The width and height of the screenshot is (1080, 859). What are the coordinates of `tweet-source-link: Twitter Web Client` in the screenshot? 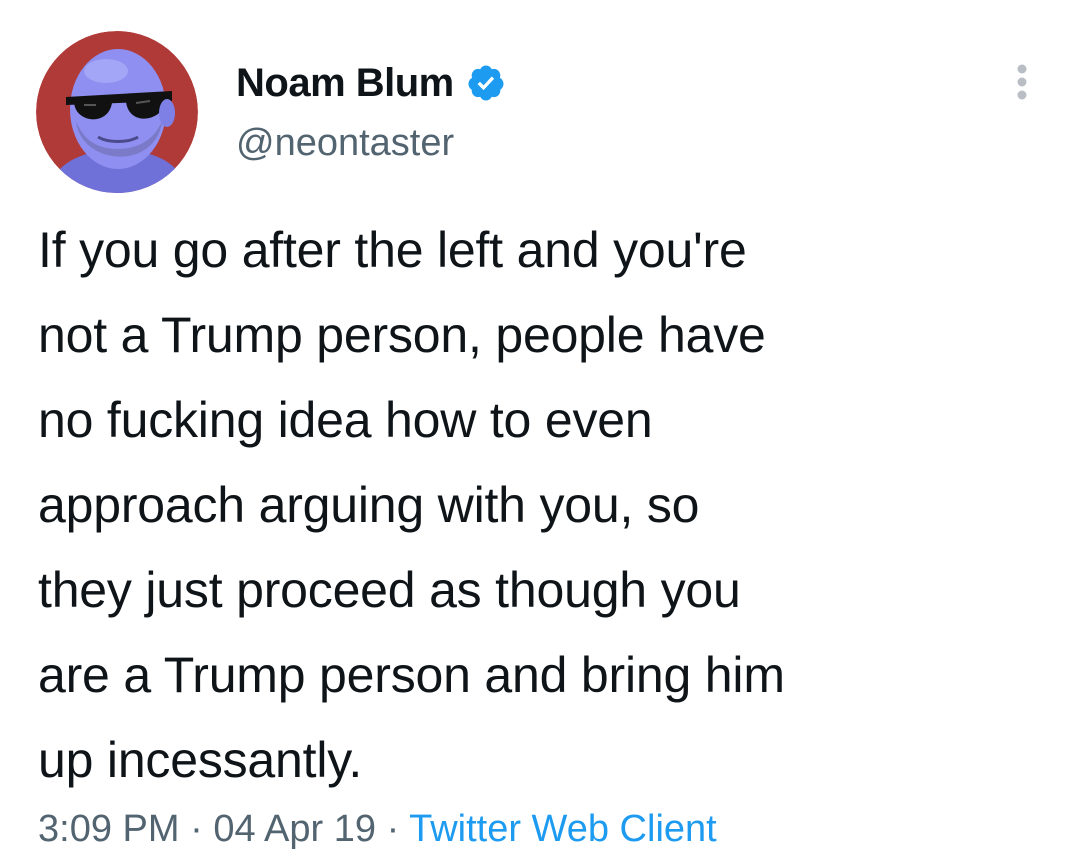 It's located at (563, 829).